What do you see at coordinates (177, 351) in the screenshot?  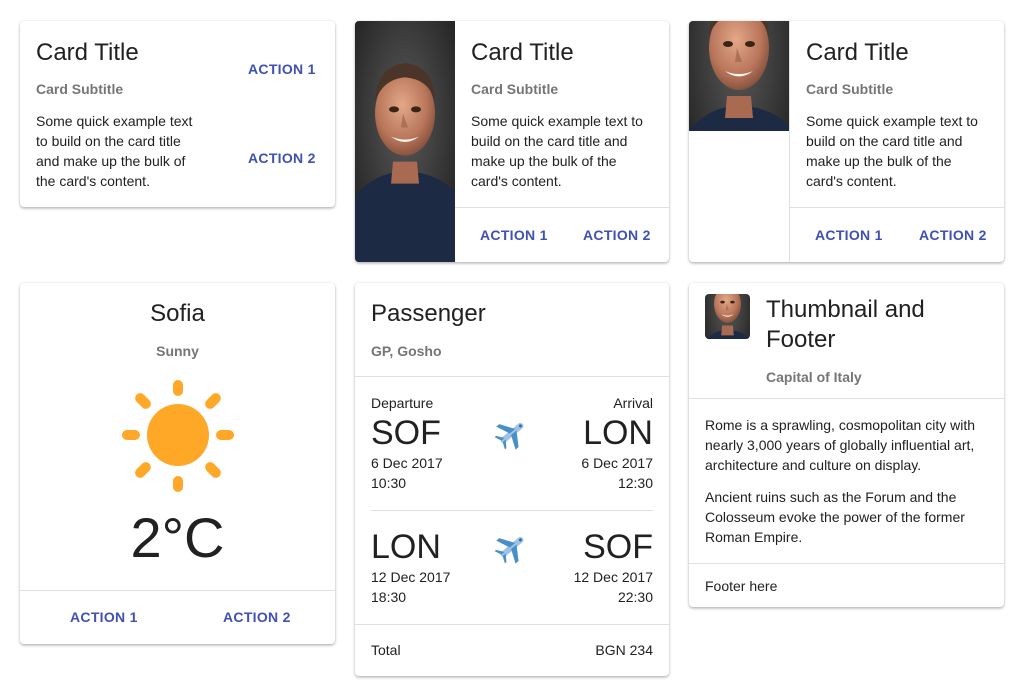 I see `weather-condition: Sunny` at bounding box center [177, 351].